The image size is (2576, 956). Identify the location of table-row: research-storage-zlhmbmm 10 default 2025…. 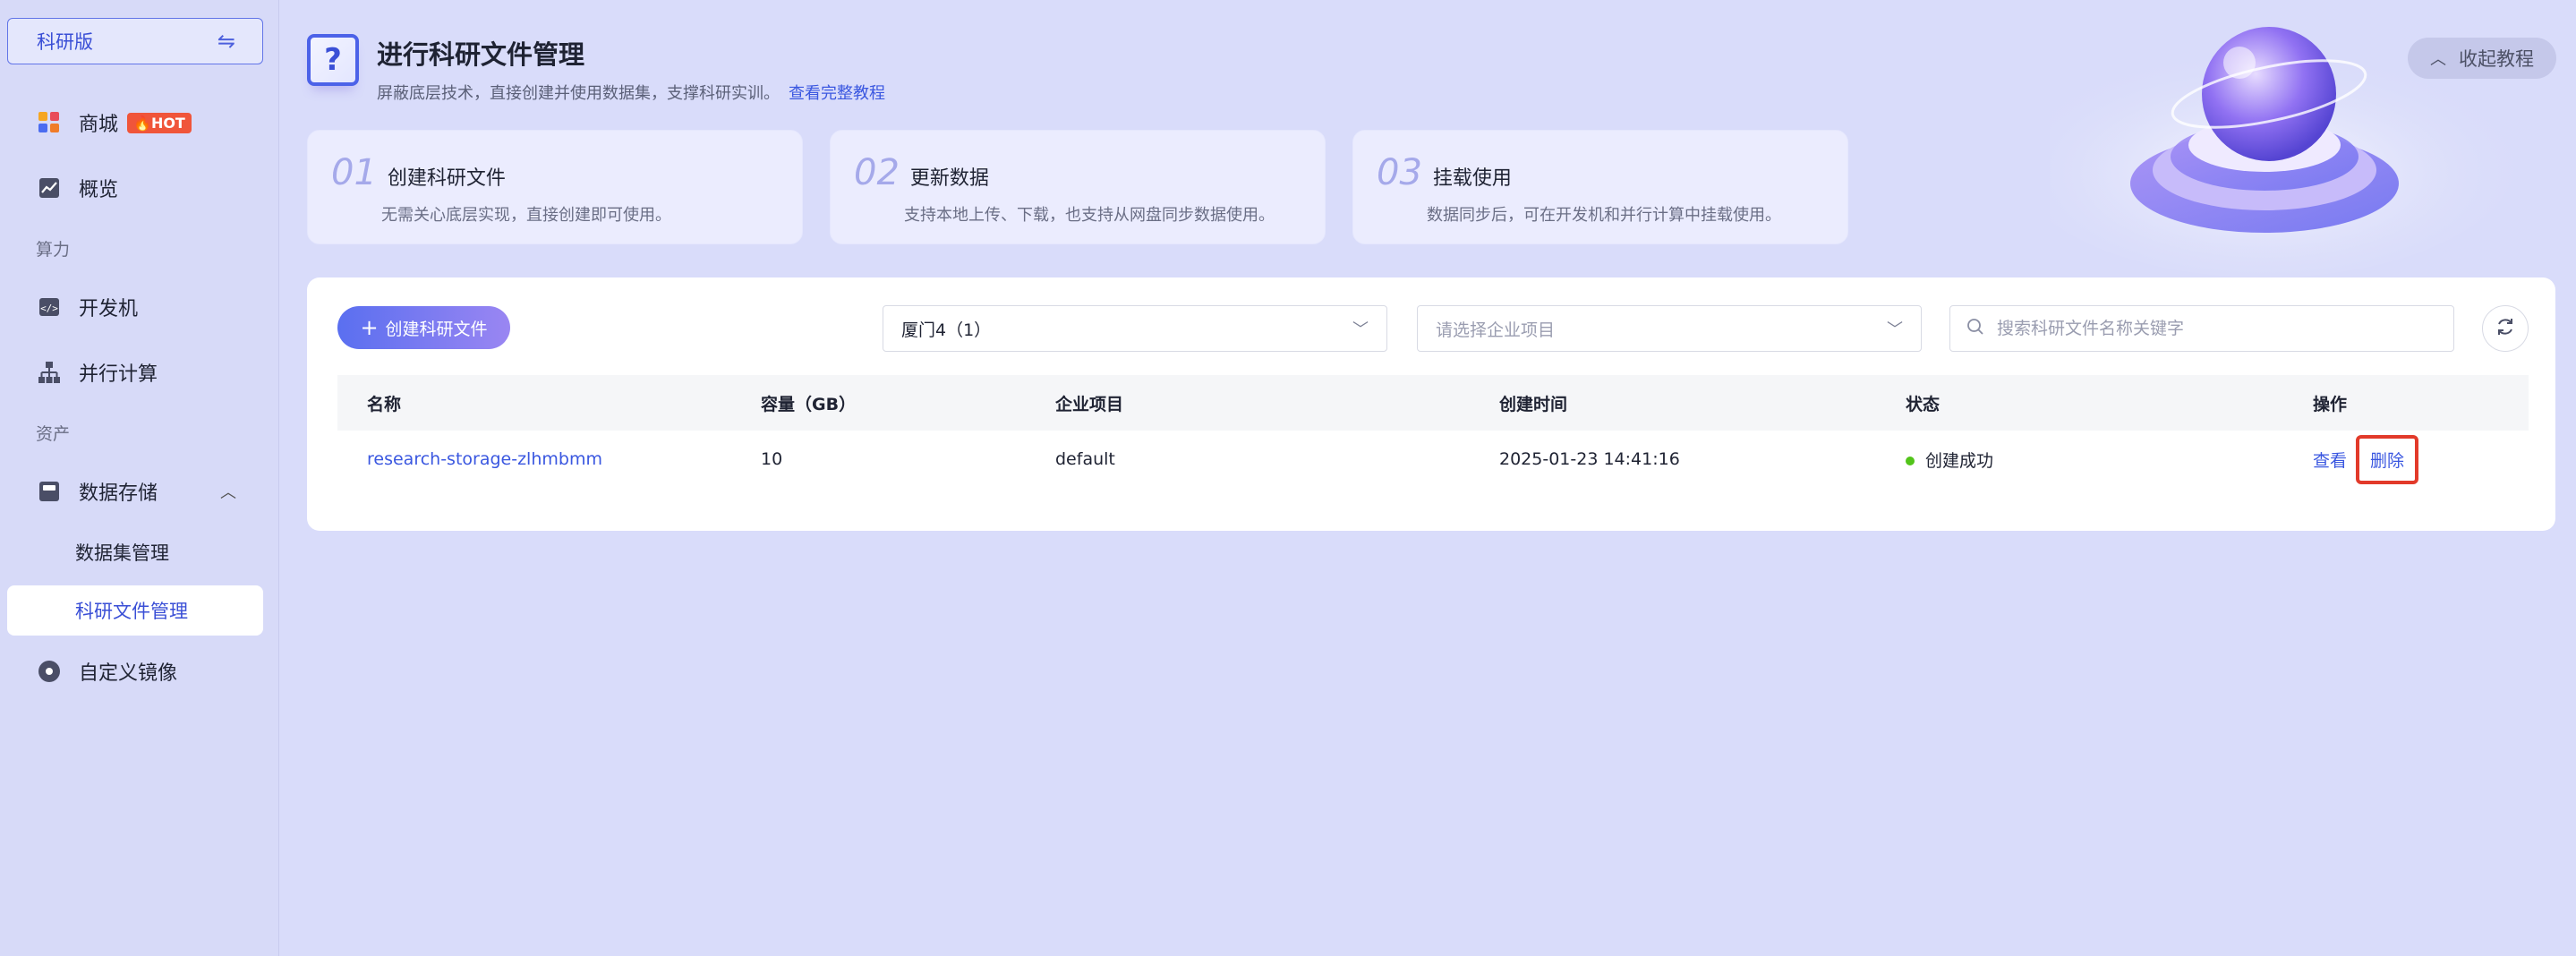
(1433, 460).